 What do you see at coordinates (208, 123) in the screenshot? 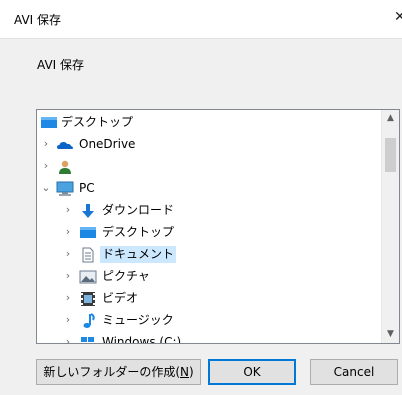
I see `tree-item-desktop-root: デスクトップ` at bounding box center [208, 123].